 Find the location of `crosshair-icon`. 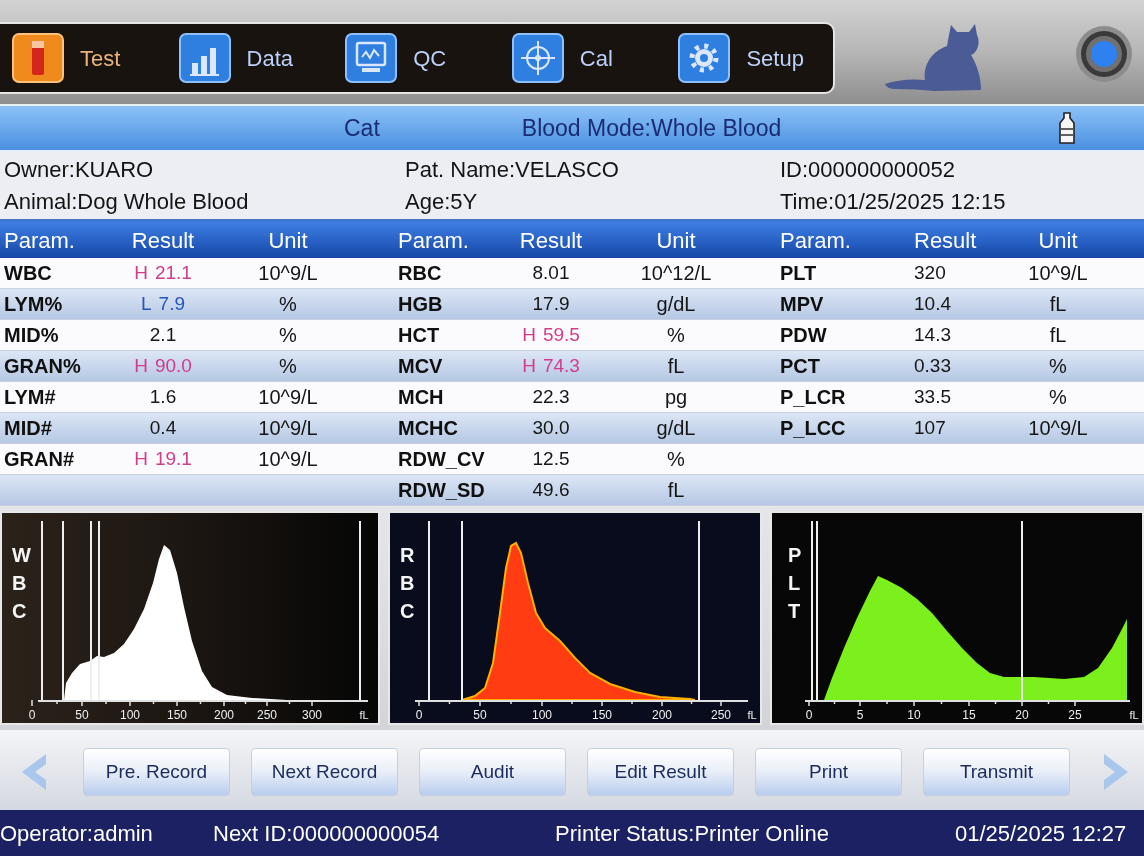

crosshair-icon is located at coordinates (537, 58).